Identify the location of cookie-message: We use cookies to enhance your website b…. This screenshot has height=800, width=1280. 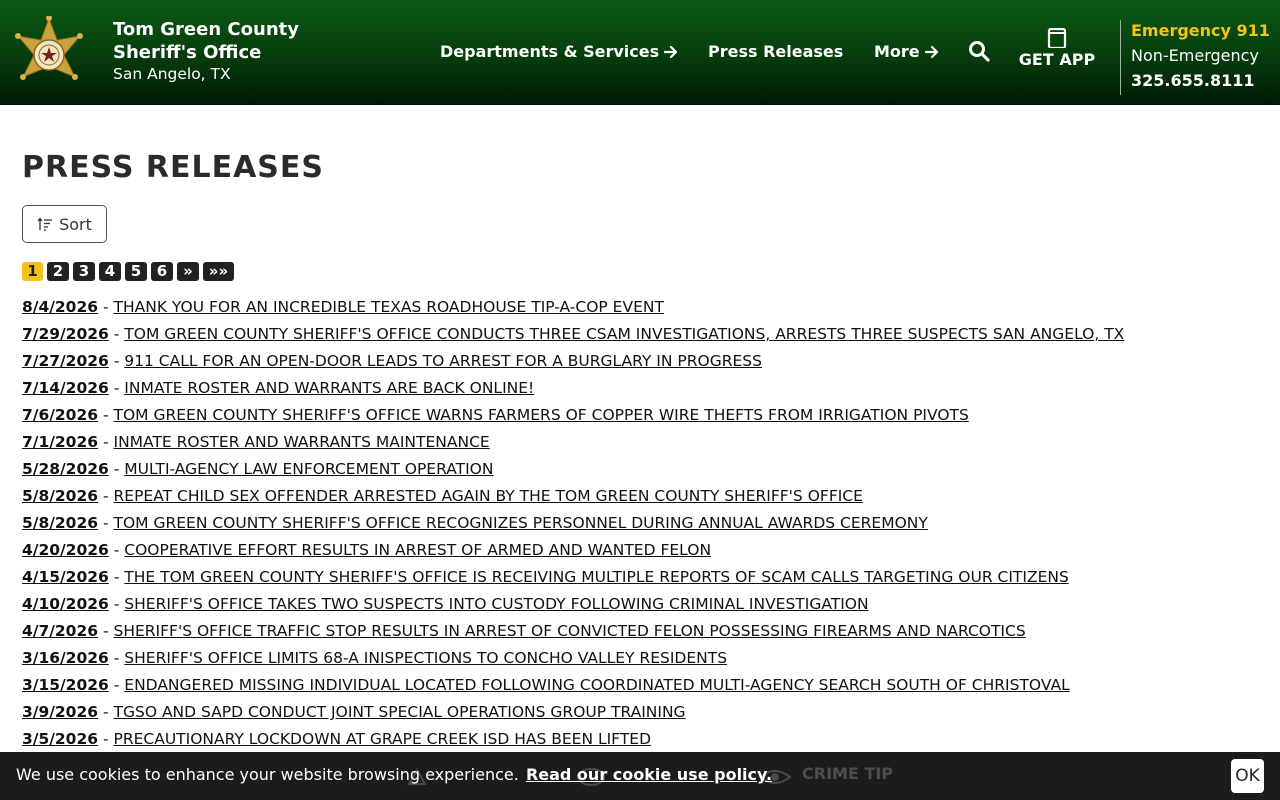
(267, 774).